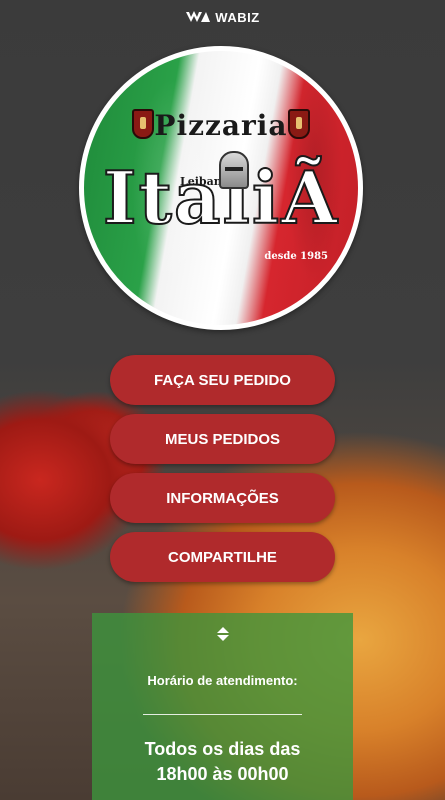  Describe the element at coordinates (222, 749) in the screenshot. I see `hours-line-1: Todos os dias das` at that location.